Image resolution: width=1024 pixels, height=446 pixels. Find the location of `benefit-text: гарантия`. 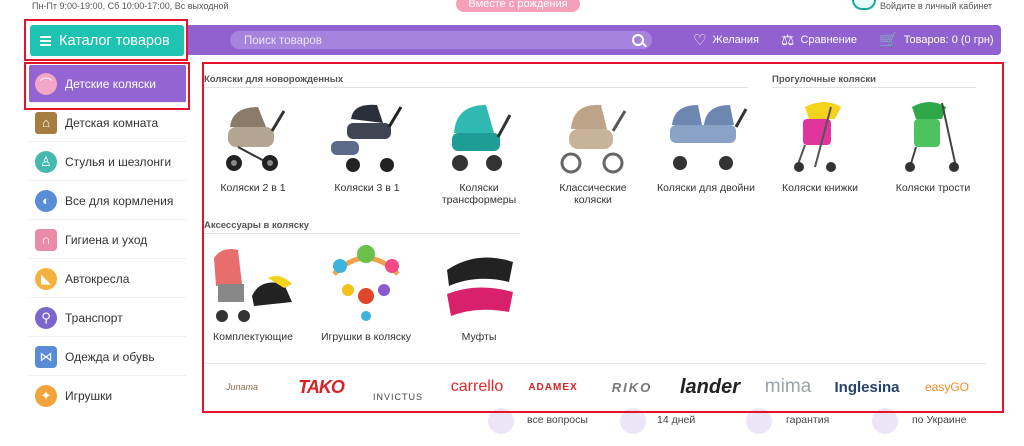

benefit-text: гарантия is located at coordinates (808, 420).